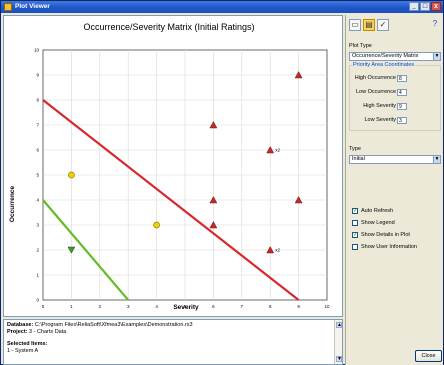 This screenshot has width=444, height=365. Describe the element at coordinates (8, 7) in the screenshot. I see `app-icon` at that location.